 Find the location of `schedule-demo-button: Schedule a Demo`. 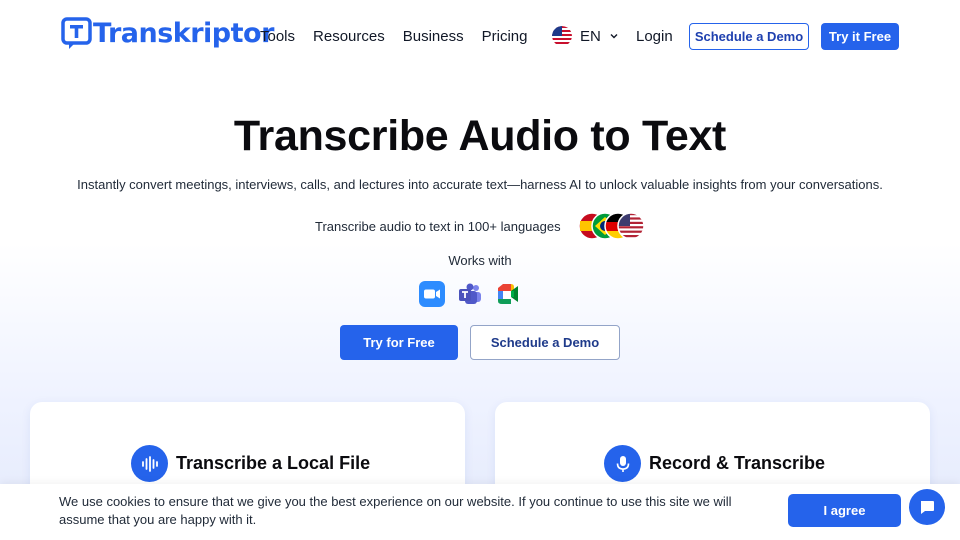

schedule-demo-button: Schedule a Demo is located at coordinates (749, 36).